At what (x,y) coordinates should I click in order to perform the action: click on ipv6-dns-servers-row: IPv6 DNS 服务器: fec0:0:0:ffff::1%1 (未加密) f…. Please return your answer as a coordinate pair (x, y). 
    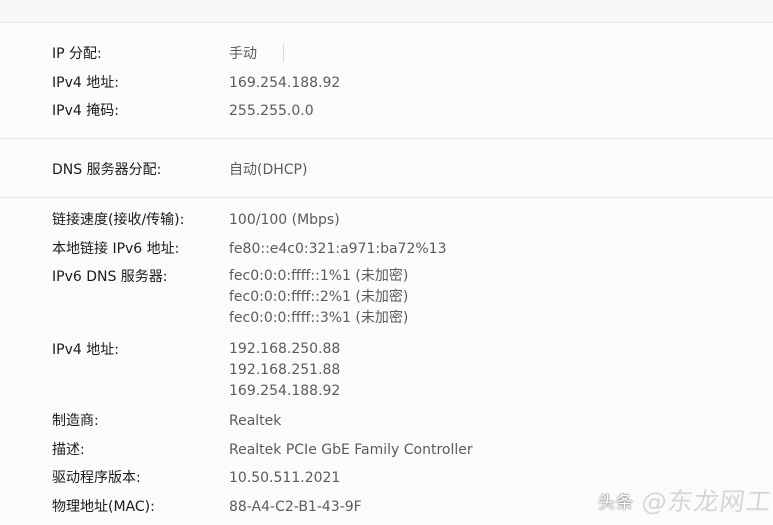
    Looking at the image, I should click on (386, 299).